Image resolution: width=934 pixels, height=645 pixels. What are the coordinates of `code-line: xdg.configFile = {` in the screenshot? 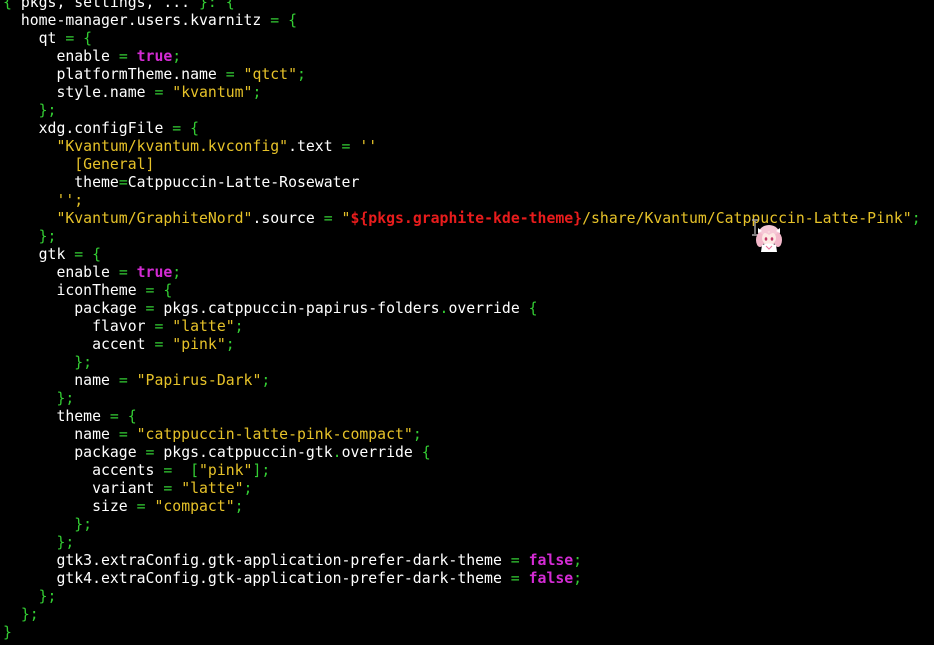 It's located at (468, 129).